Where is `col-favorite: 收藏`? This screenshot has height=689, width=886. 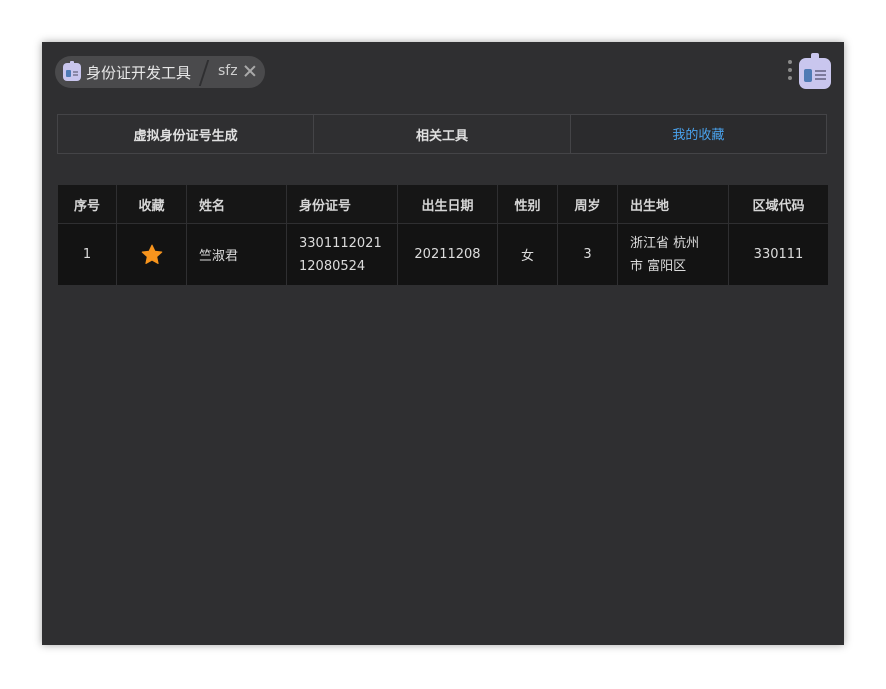
col-favorite: 收藏 is located at coordinates (151, 204).